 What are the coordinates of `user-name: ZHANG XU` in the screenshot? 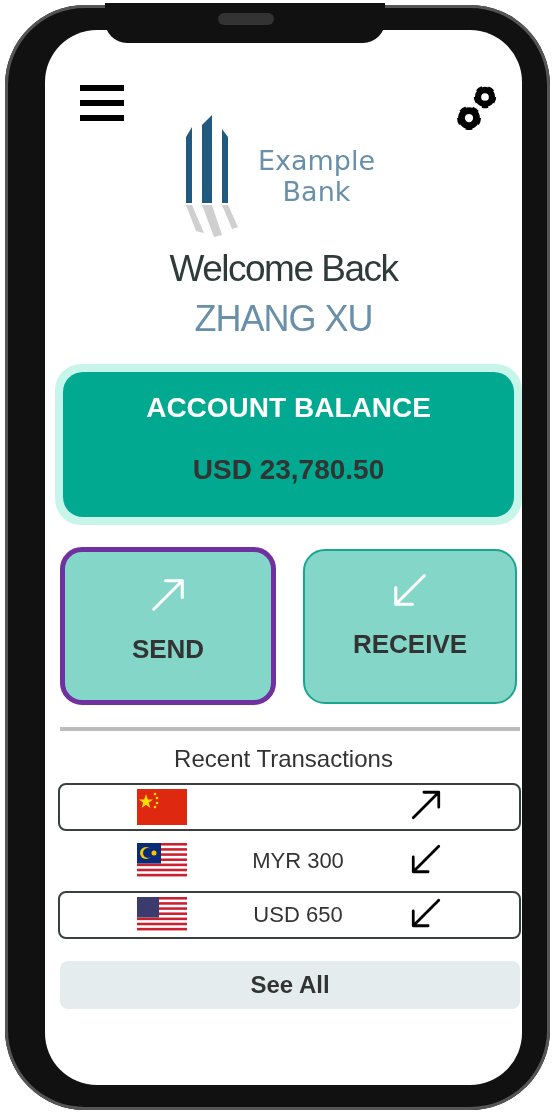 It's located at (283, 318).